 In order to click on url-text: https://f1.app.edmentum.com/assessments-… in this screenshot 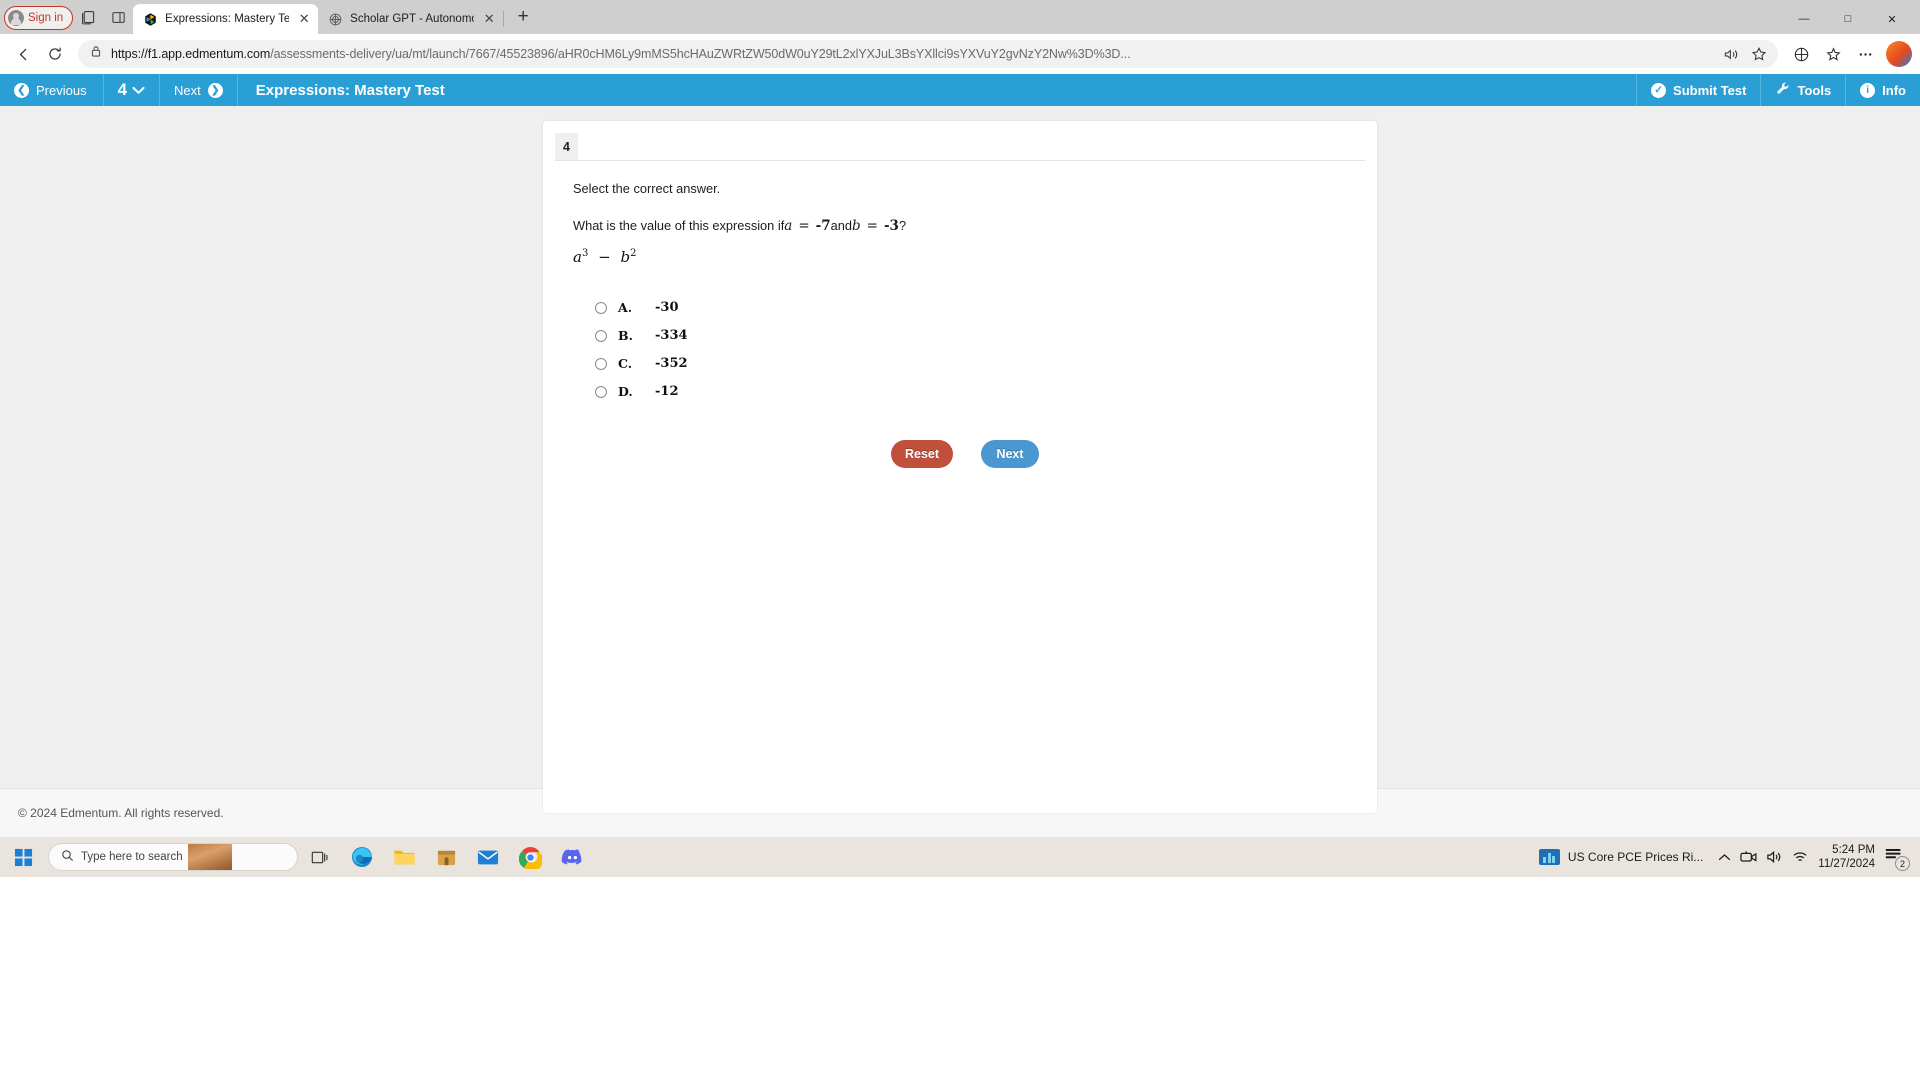, I will do `click(910, 54)`.